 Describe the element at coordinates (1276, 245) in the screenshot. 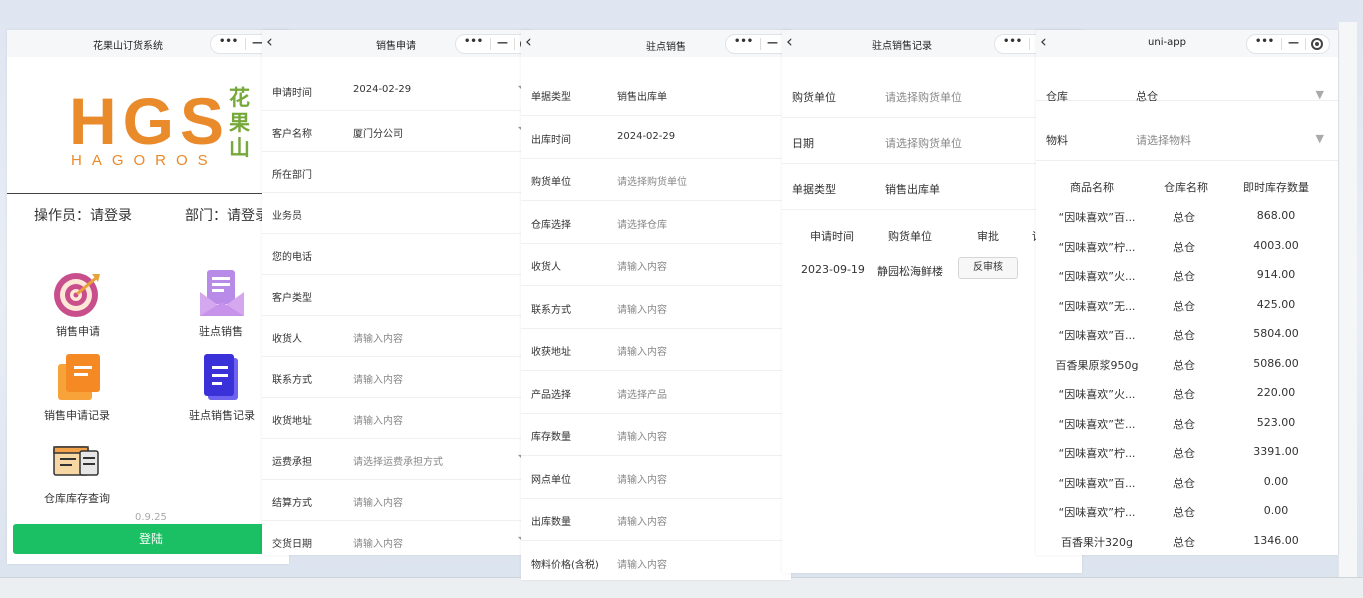

I see `stock-cell-qty: 4003.00` at that location.